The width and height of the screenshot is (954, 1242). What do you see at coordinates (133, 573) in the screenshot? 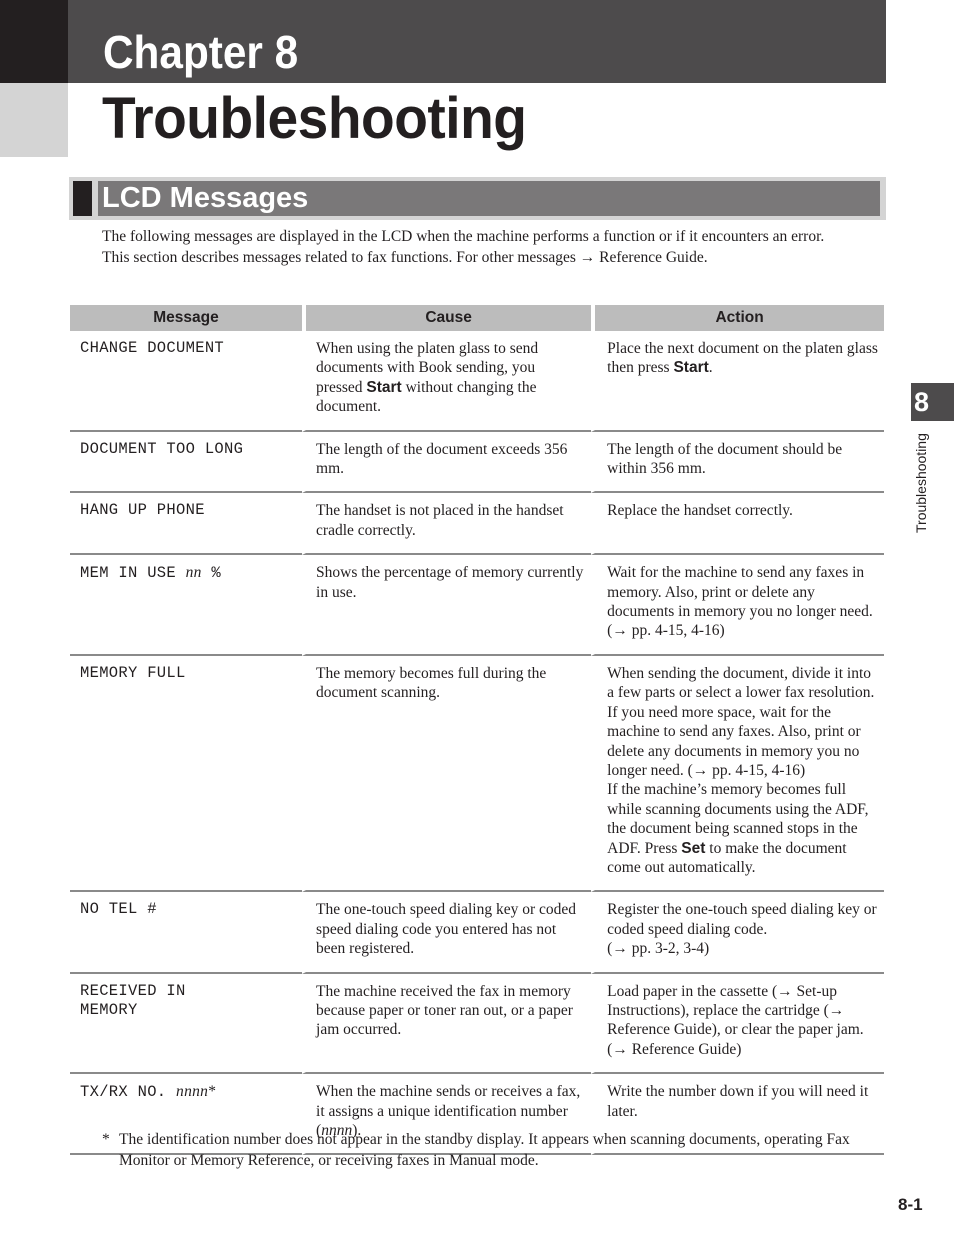
I see `message-text: MEM IN USE` at bounding box center [133, 573].